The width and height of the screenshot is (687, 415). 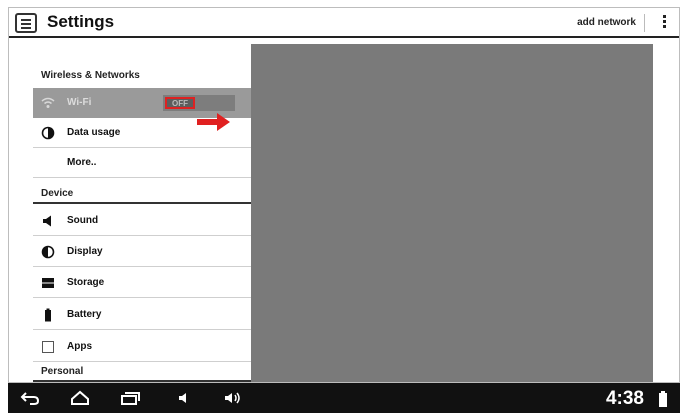 I want to click on apps-icon, so click(x=48, y=347).